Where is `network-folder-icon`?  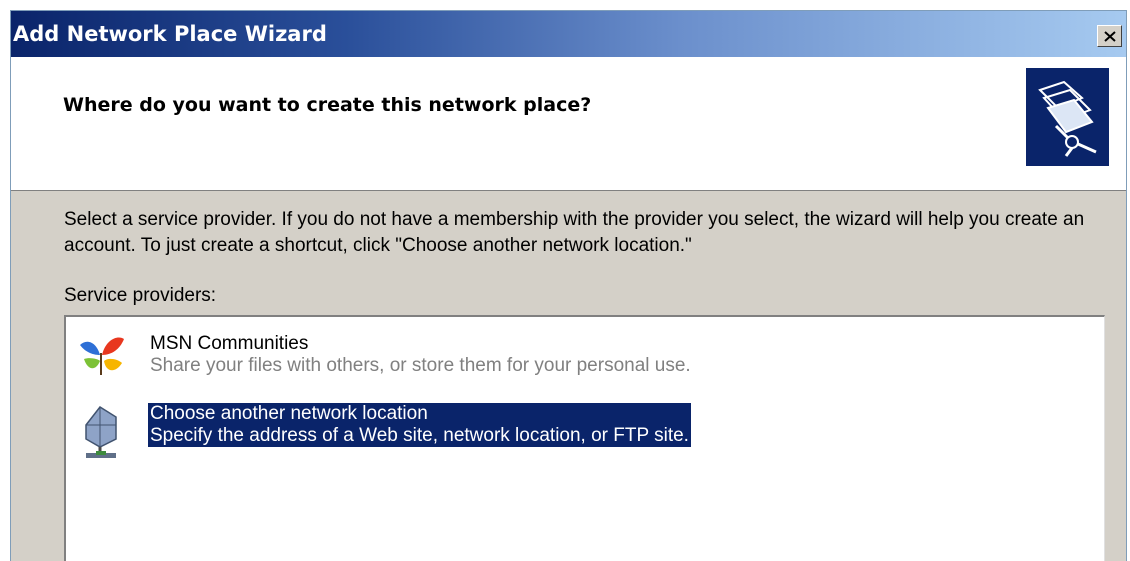
network-folder-icon is located at coordinates (1067, 117).